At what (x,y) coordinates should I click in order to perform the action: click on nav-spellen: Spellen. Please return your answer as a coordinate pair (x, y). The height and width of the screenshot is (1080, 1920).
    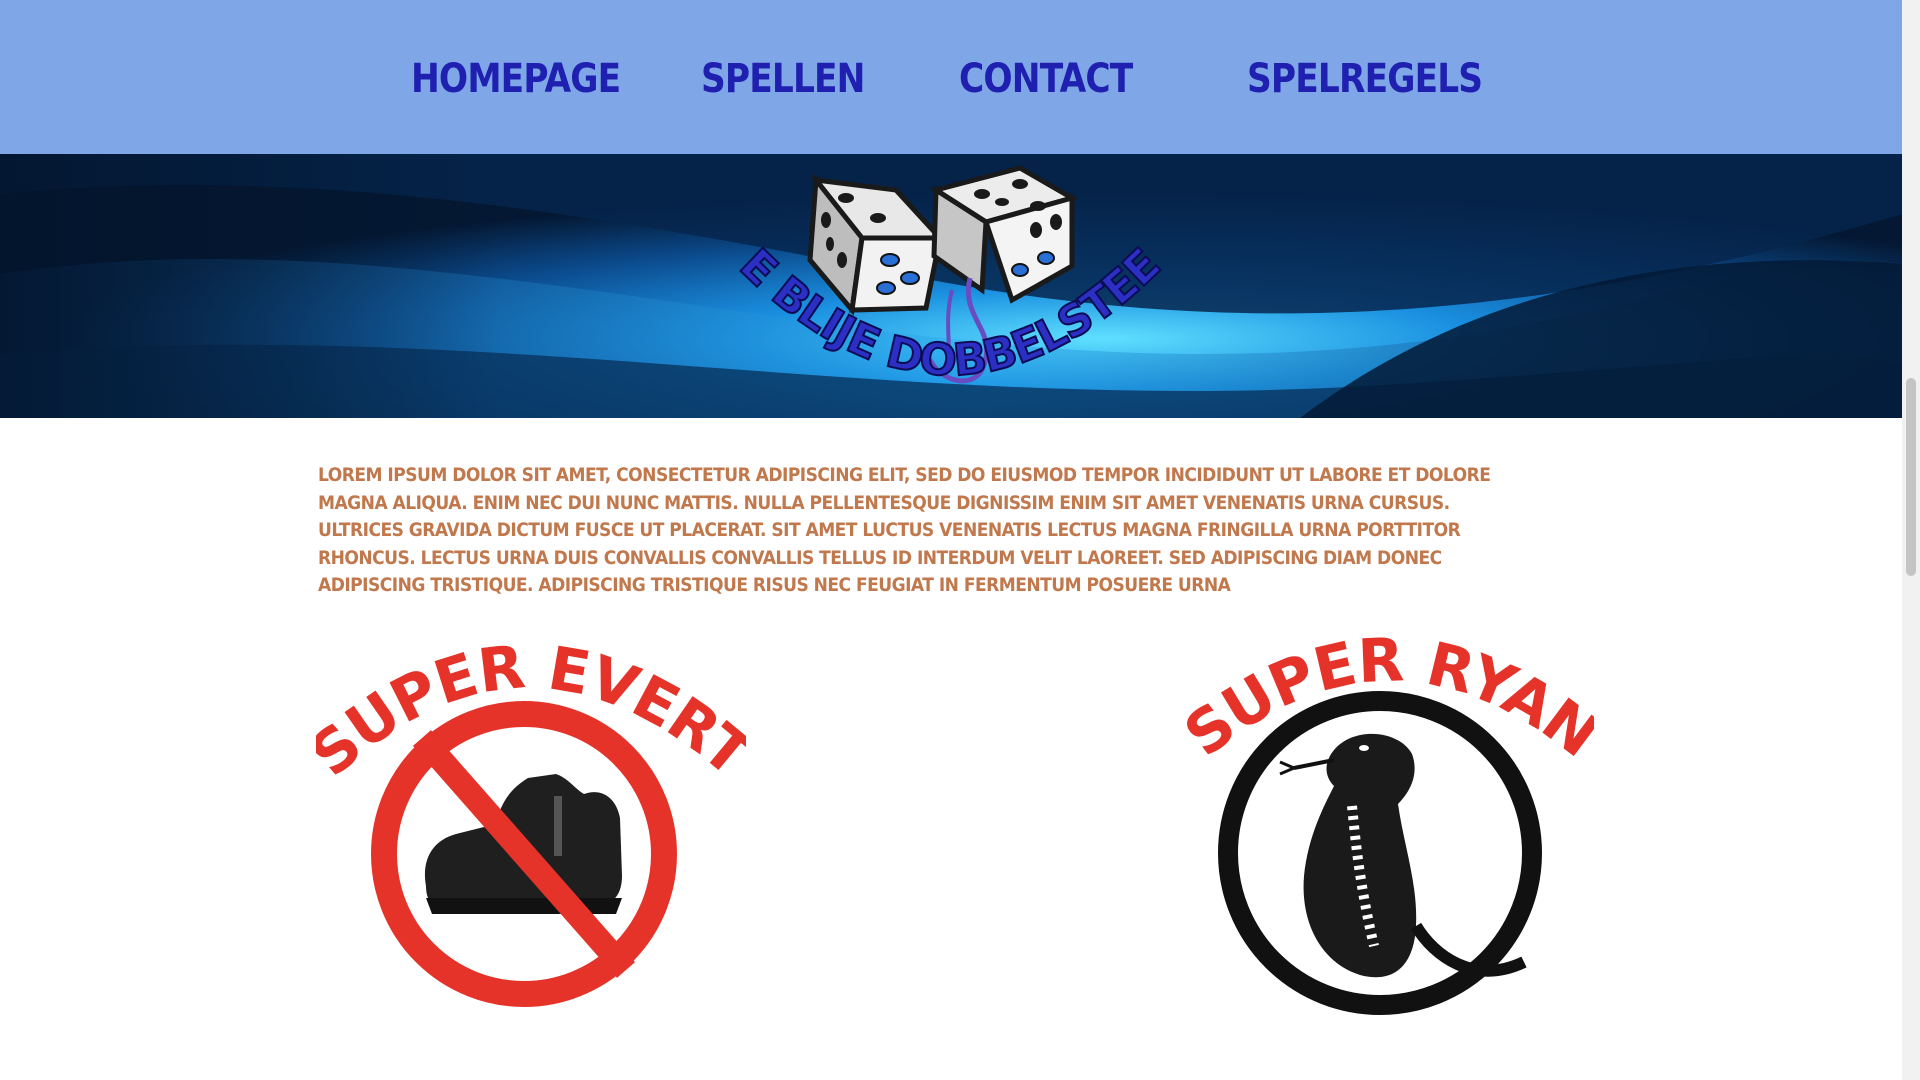
    Looking at the image, I should click on (783, 79).